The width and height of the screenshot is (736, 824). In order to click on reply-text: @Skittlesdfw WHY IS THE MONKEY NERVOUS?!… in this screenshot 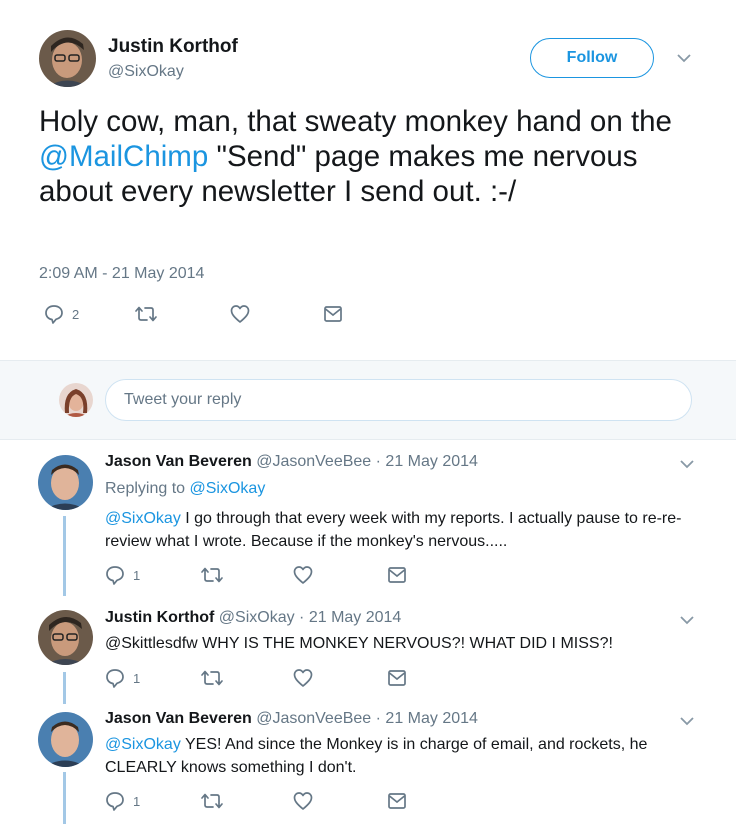, I will do `click(359, 643)`.